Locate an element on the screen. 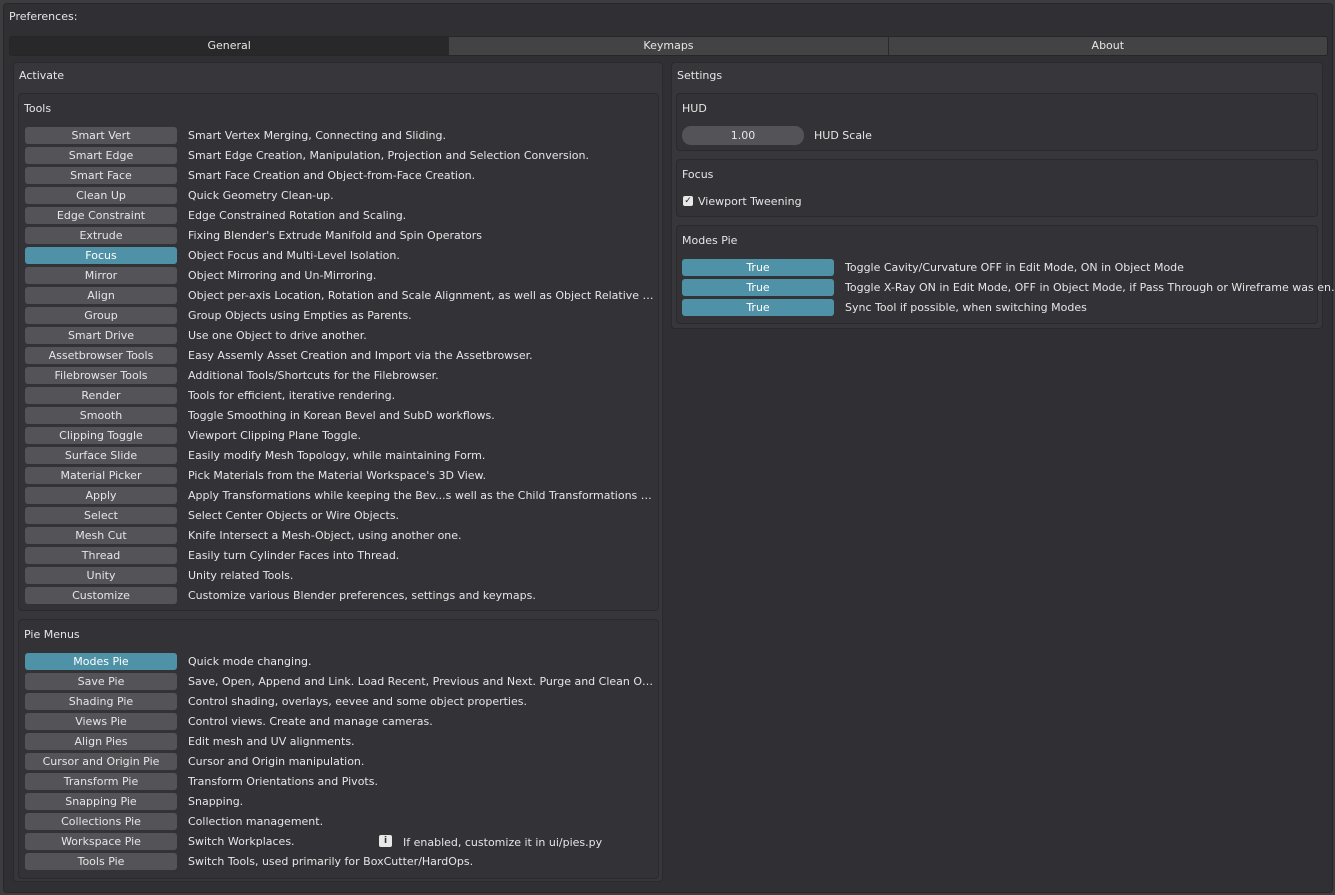 This screenshot has width=1335, height=895. tab-keymaps: Keymaps is located at coordinates (667, 46).